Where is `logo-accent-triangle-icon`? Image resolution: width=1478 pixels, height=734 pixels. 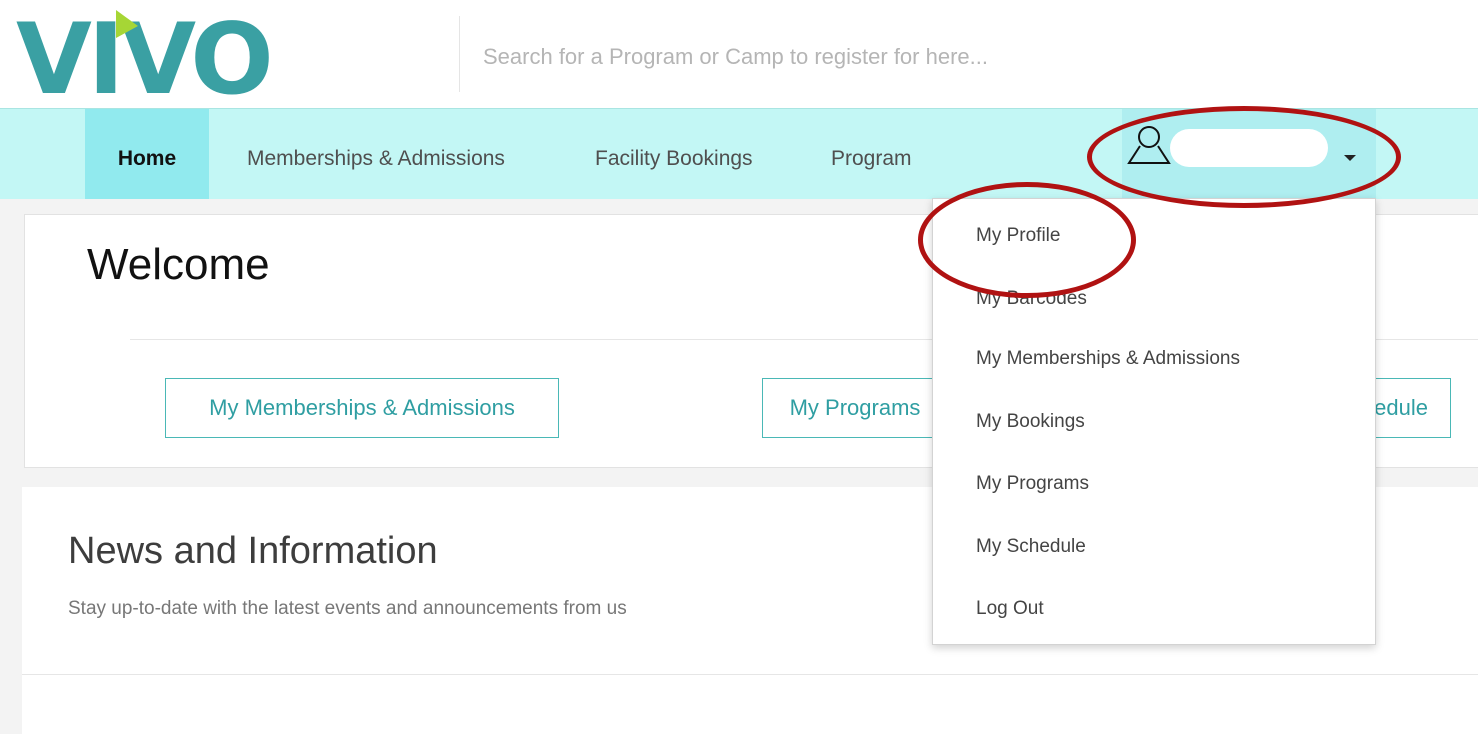 logo-accent-triangle-icon is located at coordinates (127, 24).